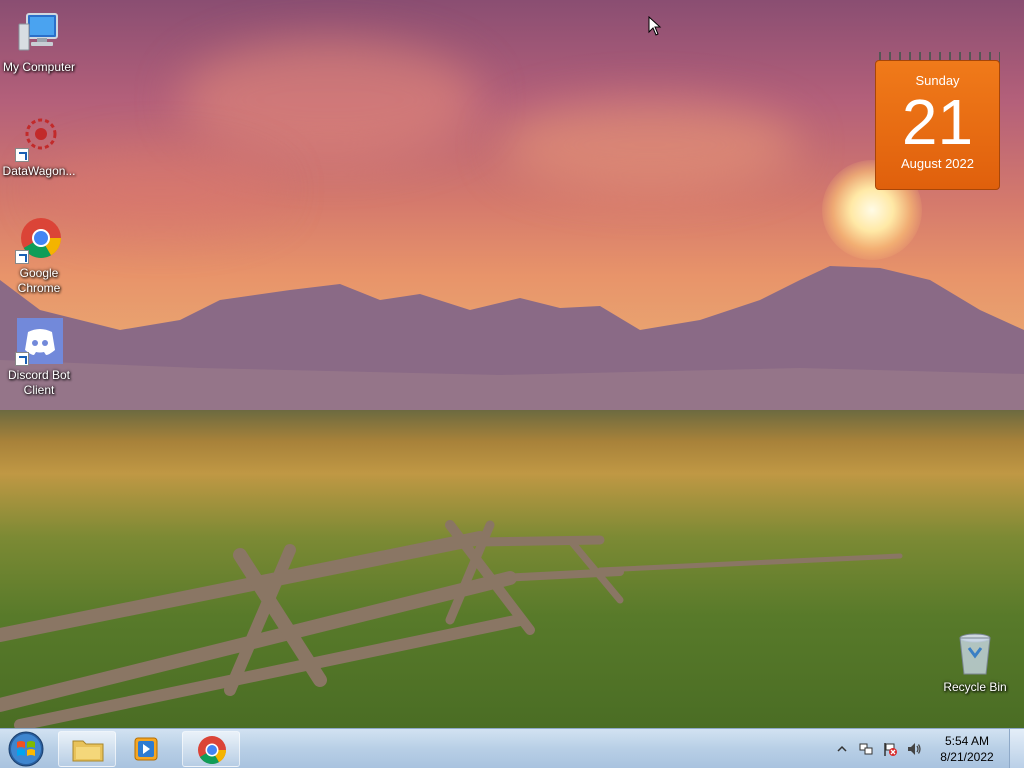 The height and width of the screenshot is (768, 1024). Describe the element at coordinates (1016, 748) in the screenshot. I see `show-desktop-button` at that location.